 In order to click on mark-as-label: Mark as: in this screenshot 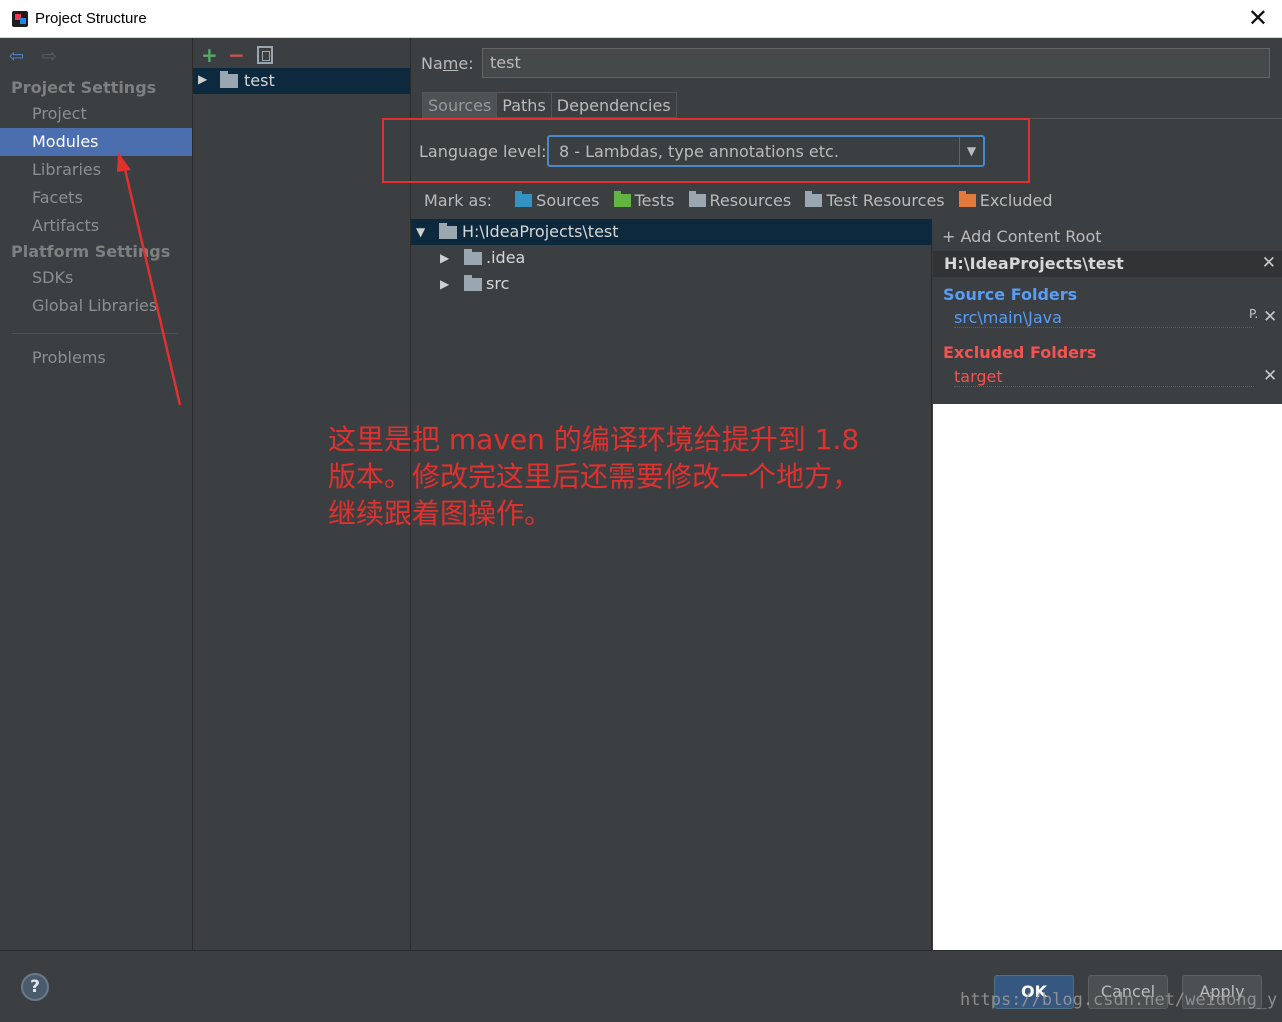, I will do `click(458, 200)`.